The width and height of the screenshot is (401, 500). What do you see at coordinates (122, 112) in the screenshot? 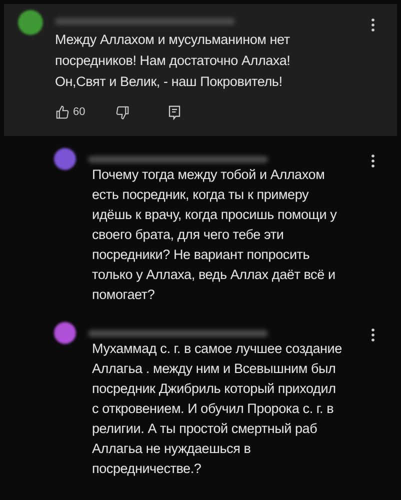
I see `thumbs-down-icon` at bounding box center [122, 112].